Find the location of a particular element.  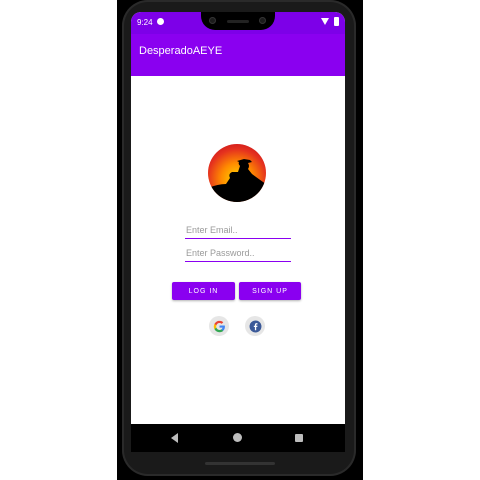

signup-button: SIGN UP is located at coordinates (270, 291).